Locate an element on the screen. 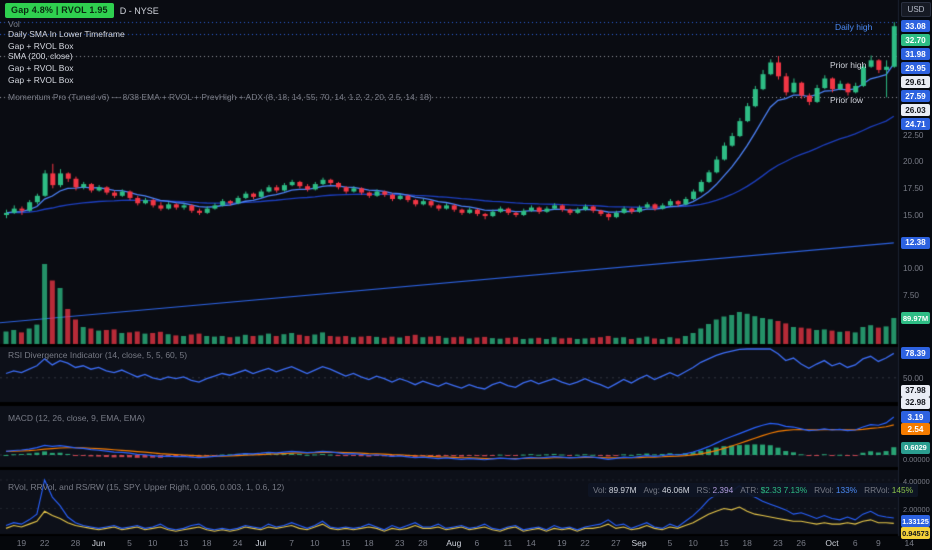 Image resolution: width=932 pixels, height=550 pixels. price-gridline-label: 7.50 is located at coordinates (911, 295).